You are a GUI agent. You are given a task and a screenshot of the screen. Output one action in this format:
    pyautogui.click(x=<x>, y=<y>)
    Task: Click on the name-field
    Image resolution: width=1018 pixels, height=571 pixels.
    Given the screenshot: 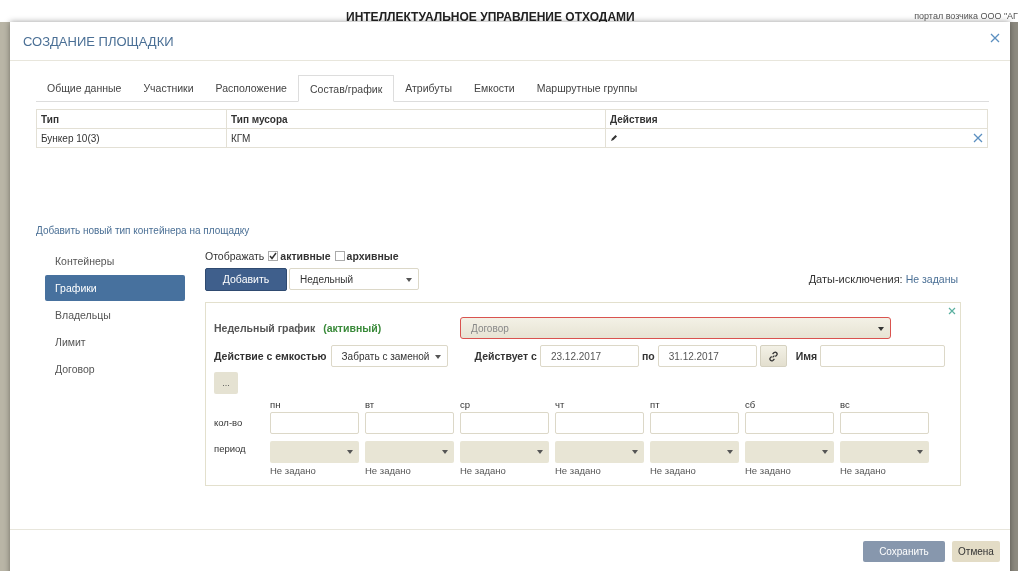 What is the action you would take?
    pyautogui.click(x=883, y=356)
    